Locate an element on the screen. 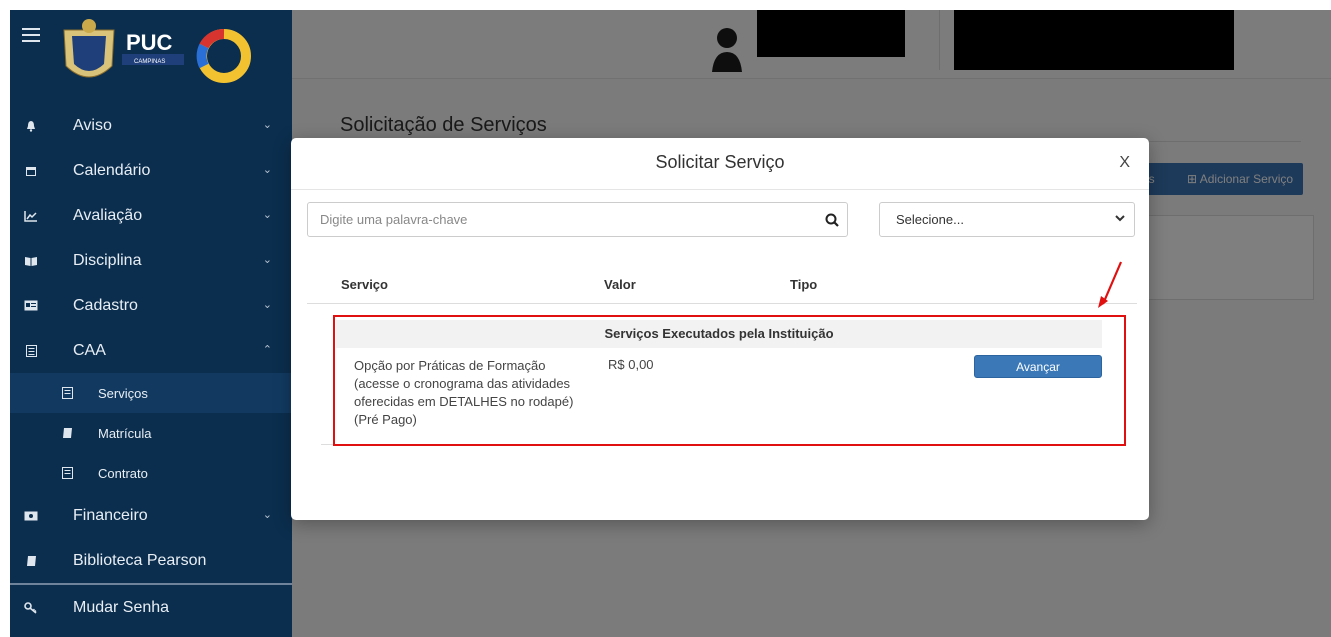 The width and height of the screenshot is (1331, 637). search-input is located at coordinates (562, 219).